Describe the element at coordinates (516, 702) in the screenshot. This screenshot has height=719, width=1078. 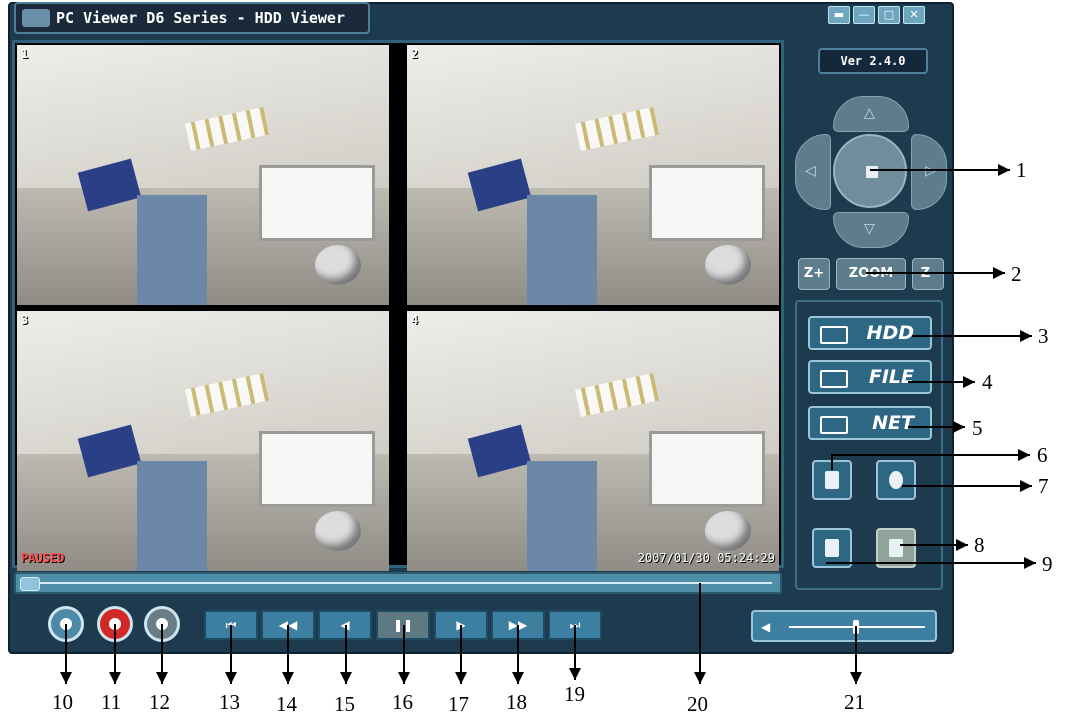
I see `callout-18: 18` at that location.